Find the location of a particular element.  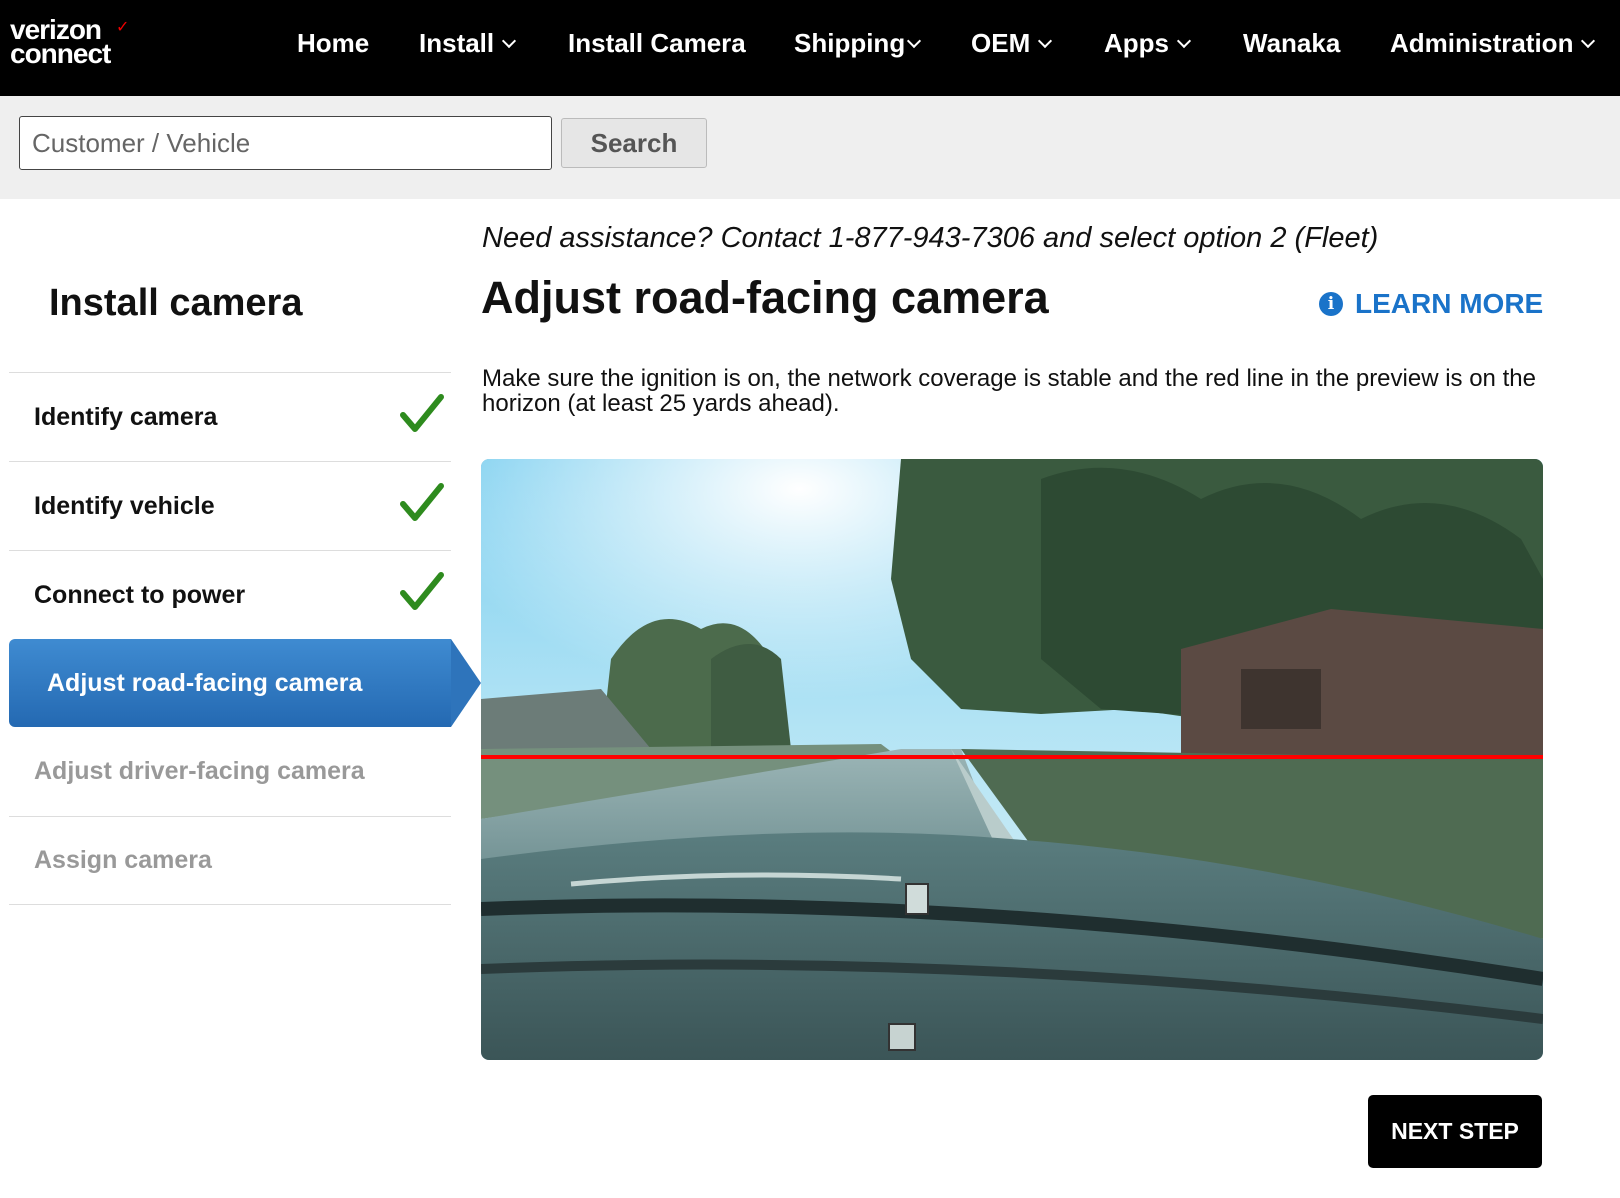

step-label: Connect to power is located at coordinates (140, 594).